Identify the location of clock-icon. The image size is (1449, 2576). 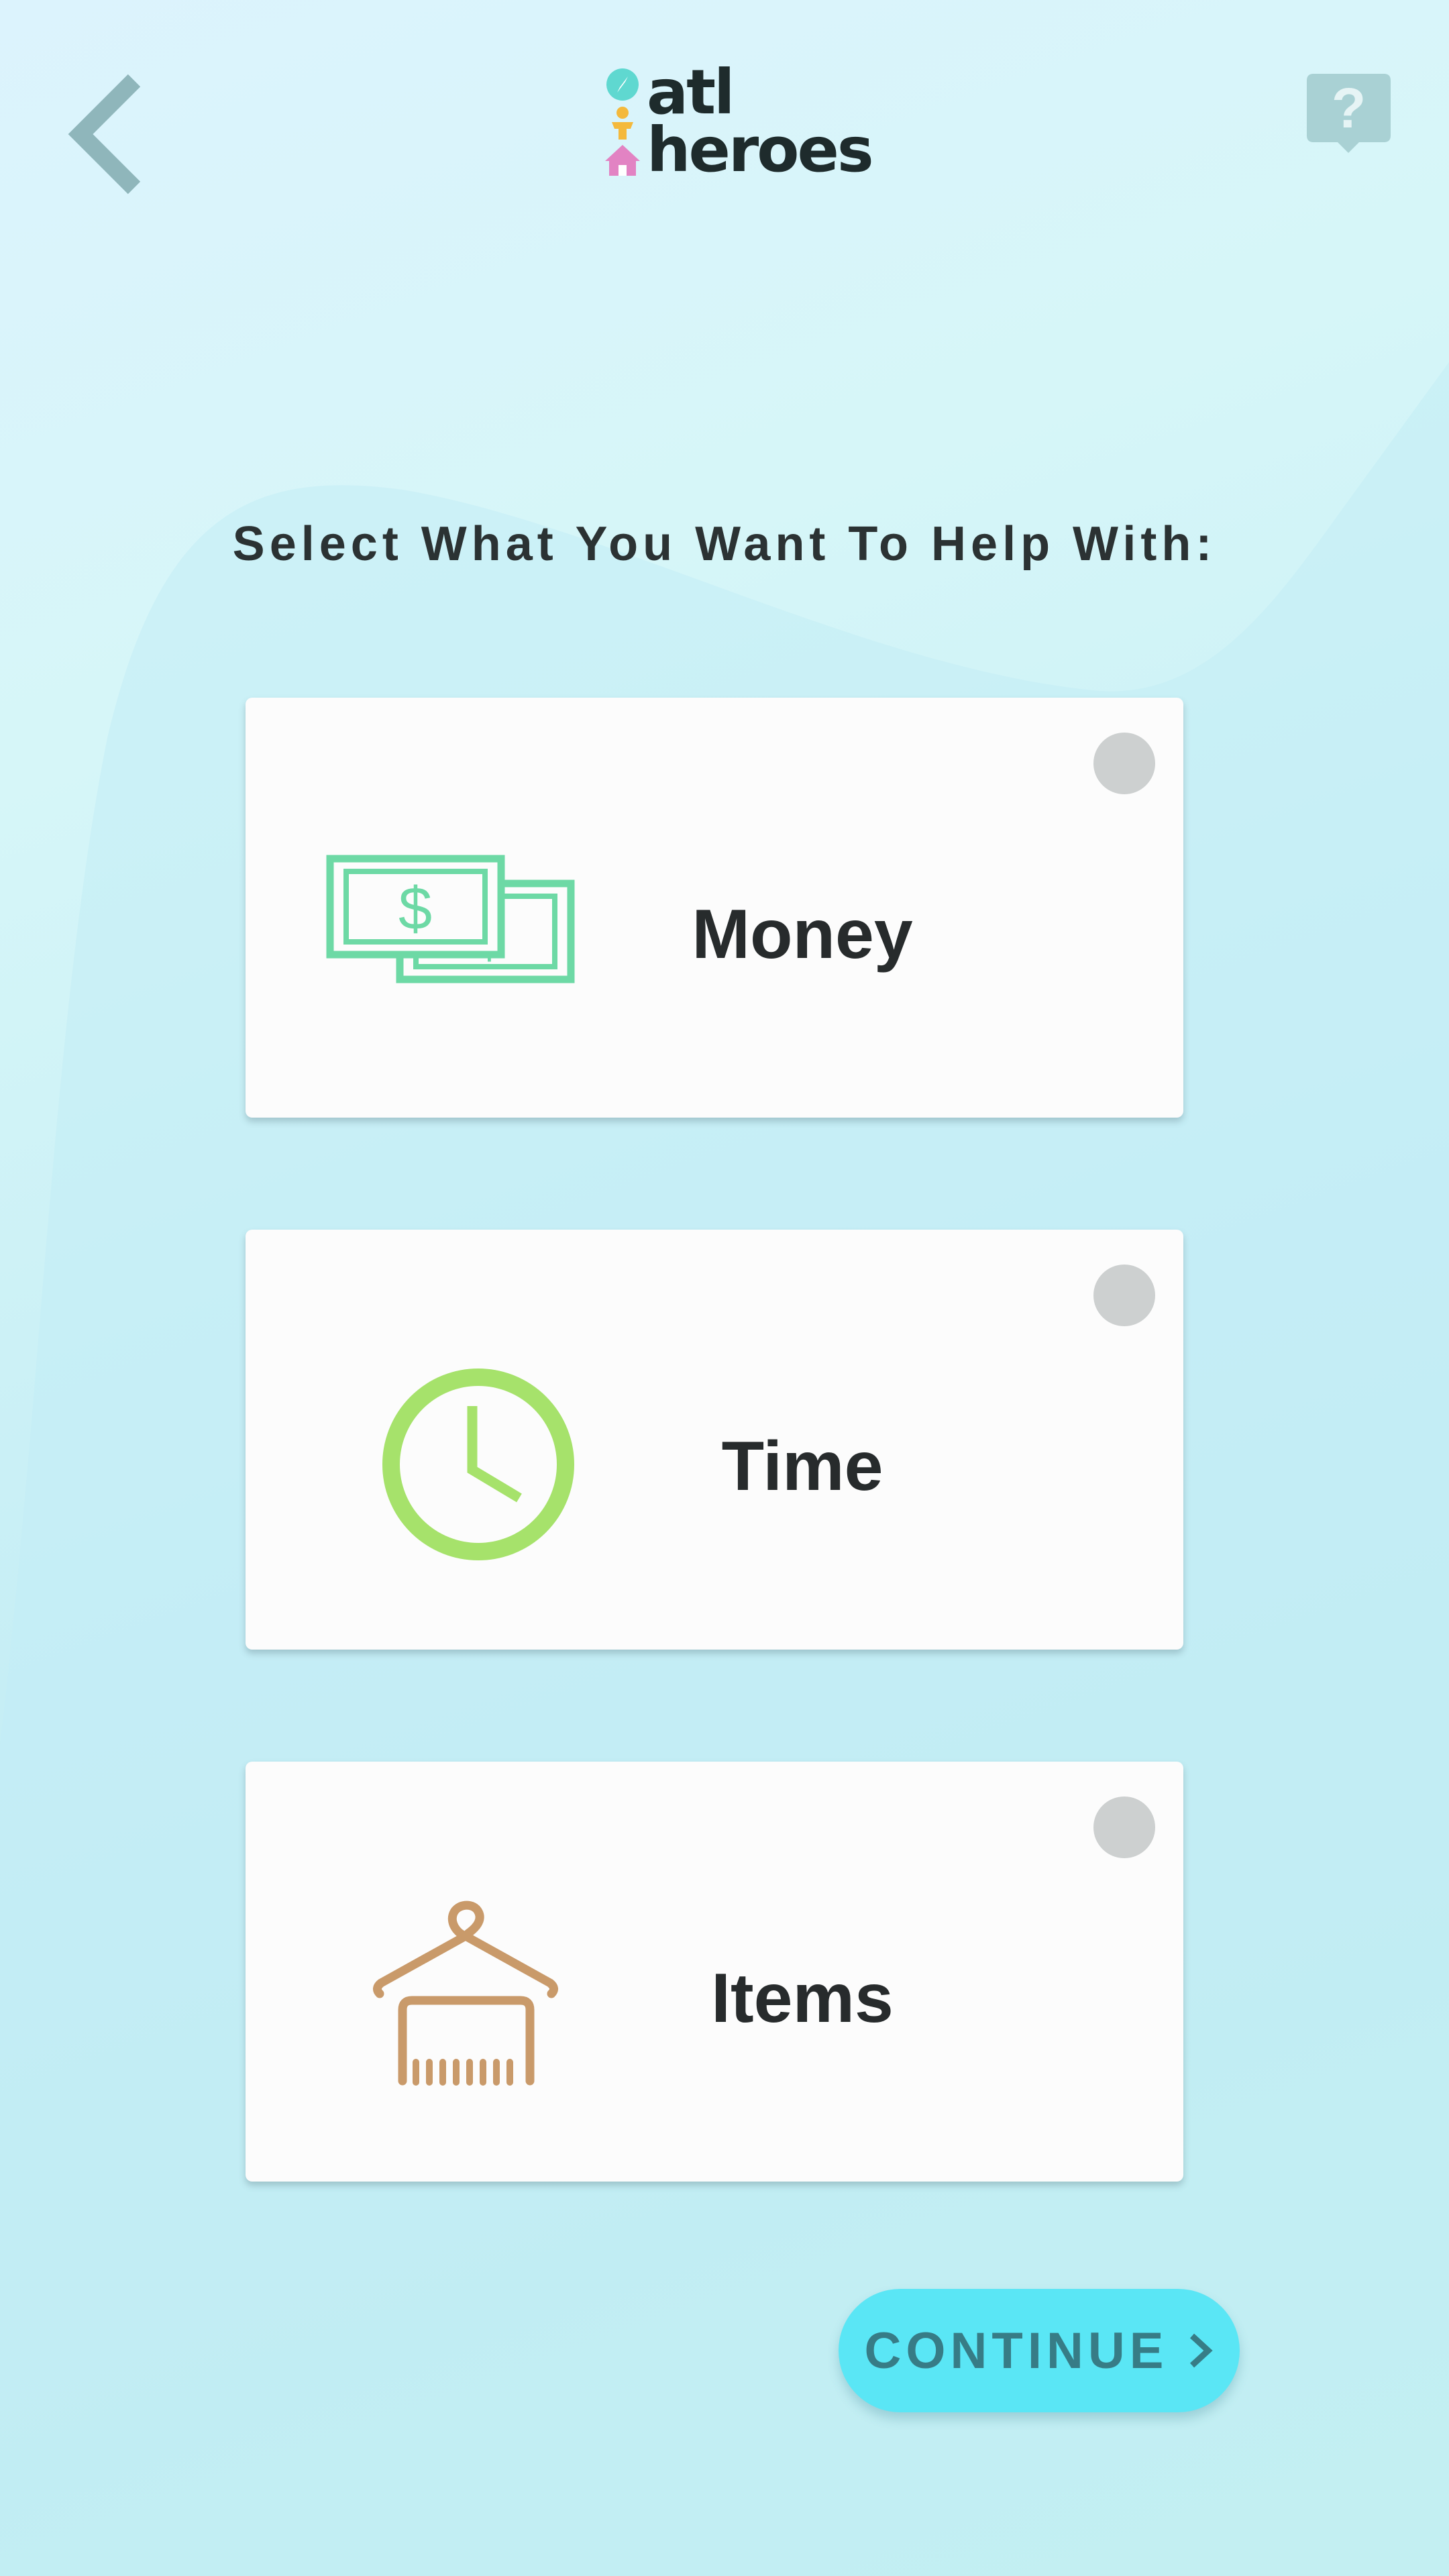
(460, 1451).